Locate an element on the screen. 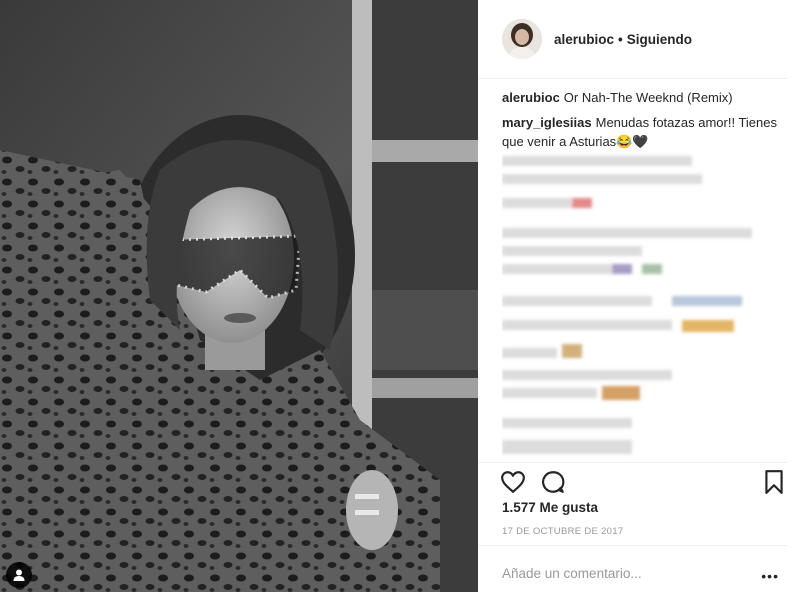  add-comment-bar: Añade un comentario... ••• is located at coordinates (632, 569).